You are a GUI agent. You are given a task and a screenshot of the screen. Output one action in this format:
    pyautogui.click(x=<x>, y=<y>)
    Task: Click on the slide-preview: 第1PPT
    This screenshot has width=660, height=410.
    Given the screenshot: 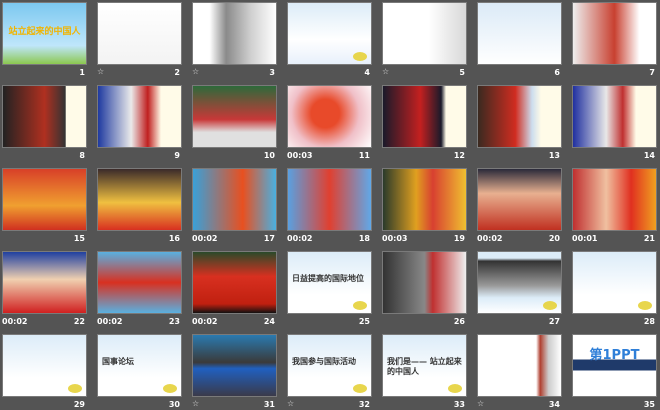 What is the action you would take?
    pyautogui.click(x=614, y=365)
    